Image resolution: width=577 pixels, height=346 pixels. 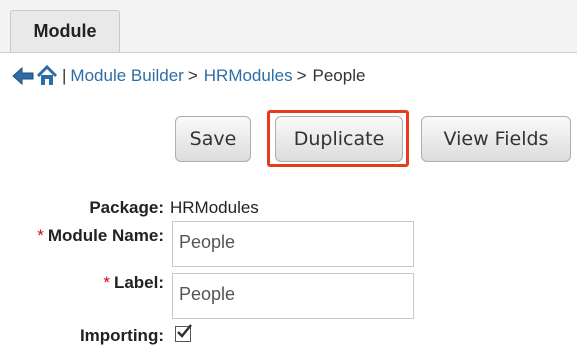 What do you see at coordinates (248, 76) in the screenshot?
I see `breadcrumb-hrmodules: HRModules` at bounding box center [248, 76].